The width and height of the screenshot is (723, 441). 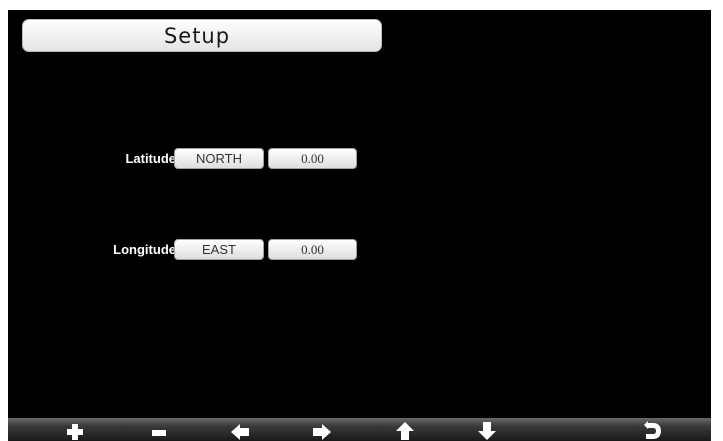 What do you see at coordinates (144, 249) in the screenshot?
I see `longitude-label: Longitude` at bounding box center [144, 249].